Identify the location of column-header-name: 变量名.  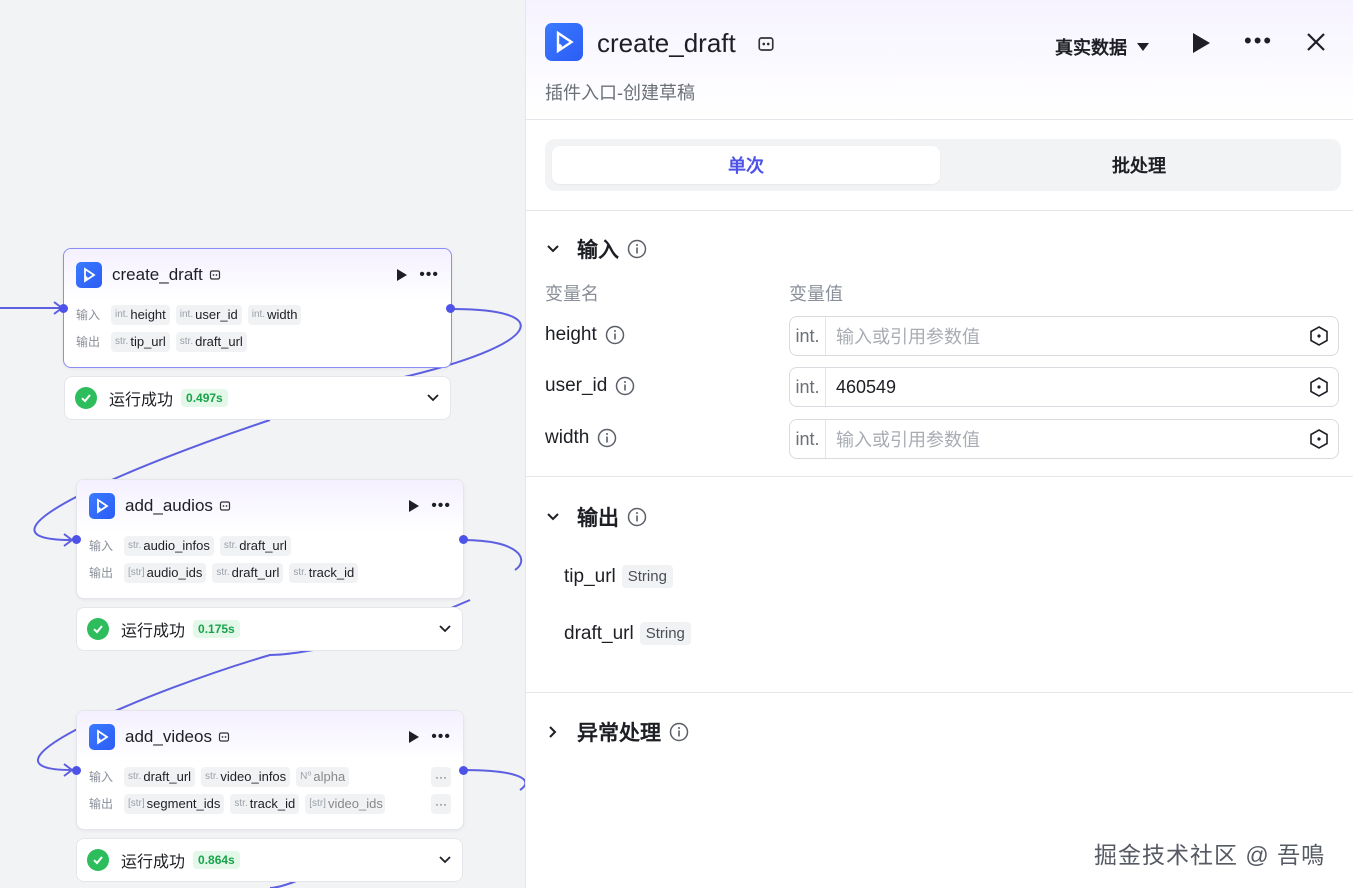
(572, 294).